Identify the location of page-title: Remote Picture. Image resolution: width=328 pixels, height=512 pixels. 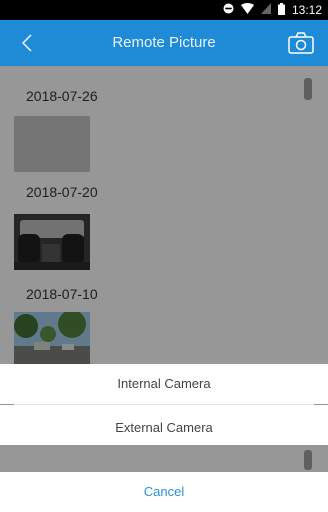
(164, 42).